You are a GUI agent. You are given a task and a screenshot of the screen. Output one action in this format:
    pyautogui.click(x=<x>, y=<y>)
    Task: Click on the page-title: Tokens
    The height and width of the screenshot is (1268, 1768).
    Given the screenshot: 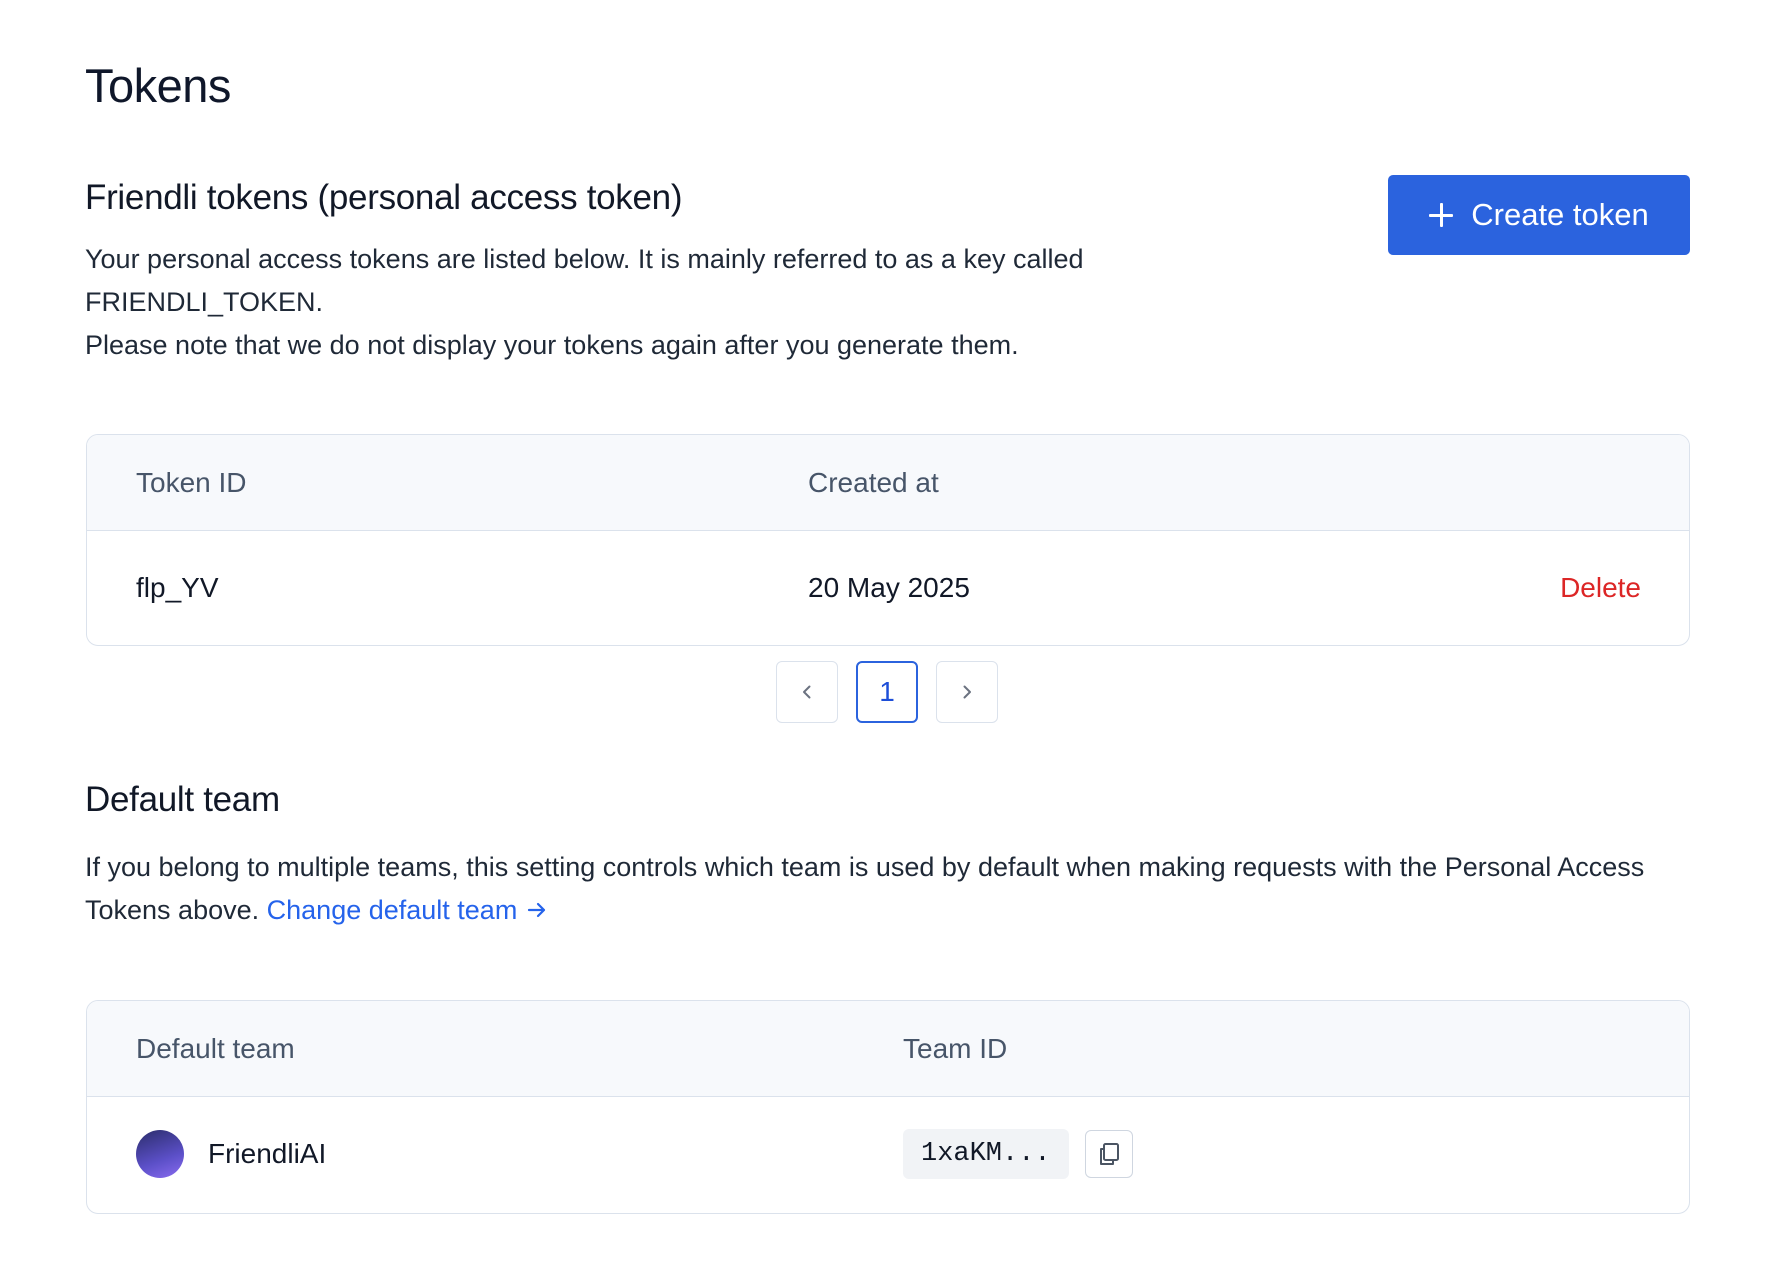 What is the action you would take?
    pyautogui.click(x=158, y=85)
    